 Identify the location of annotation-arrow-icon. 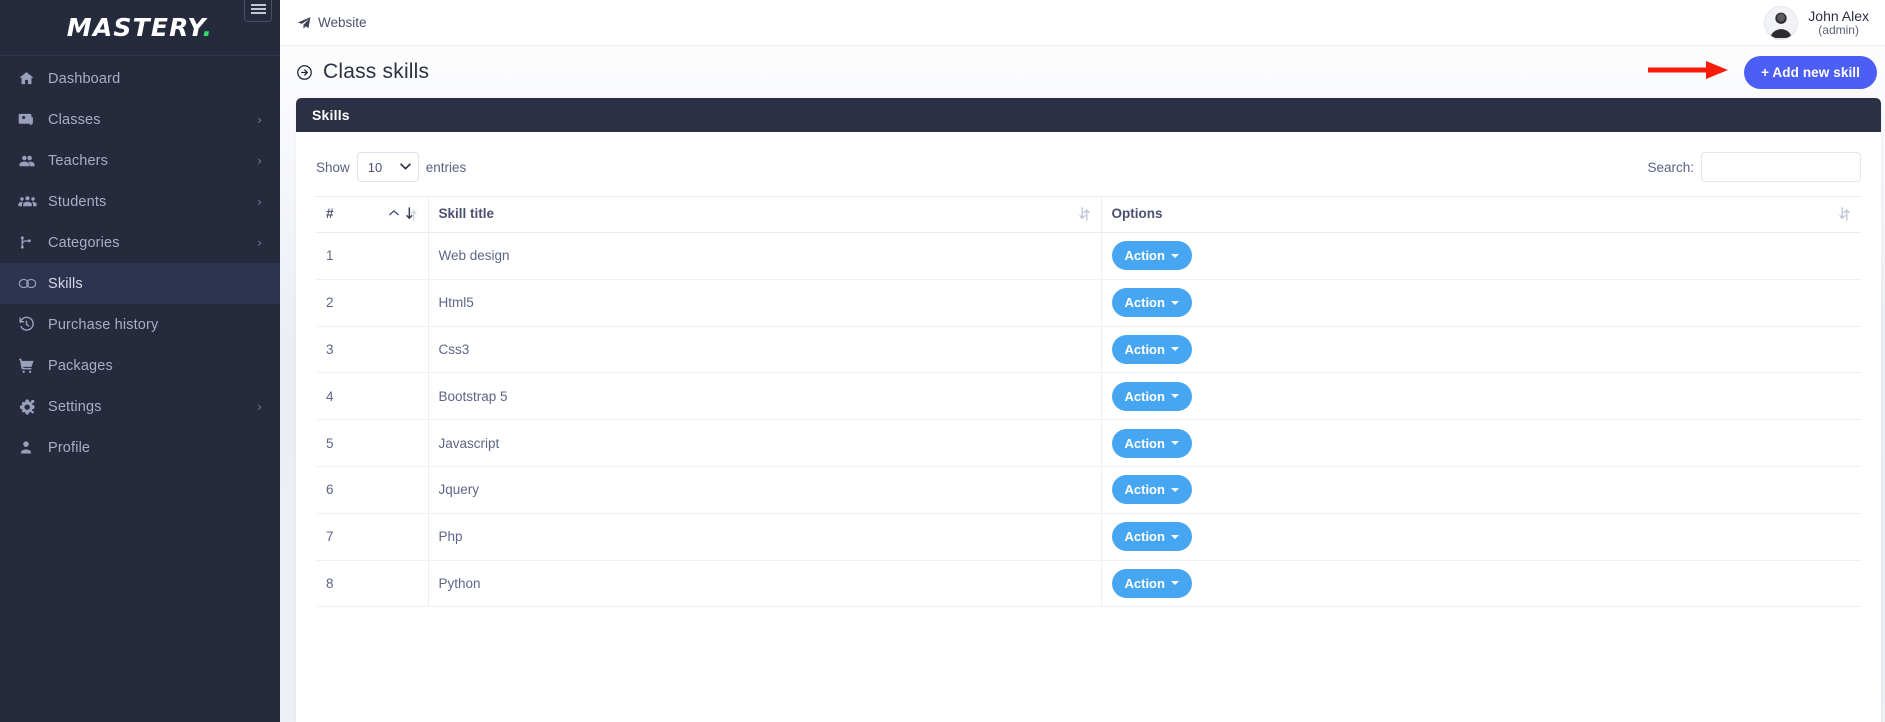
(1694, 72).